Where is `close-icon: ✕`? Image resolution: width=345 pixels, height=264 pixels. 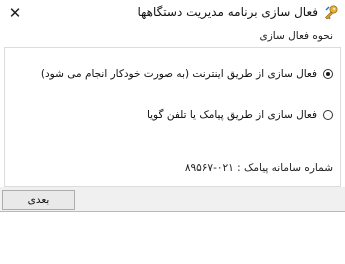 close-icon: ✕ is located at coordinates (15, 13).